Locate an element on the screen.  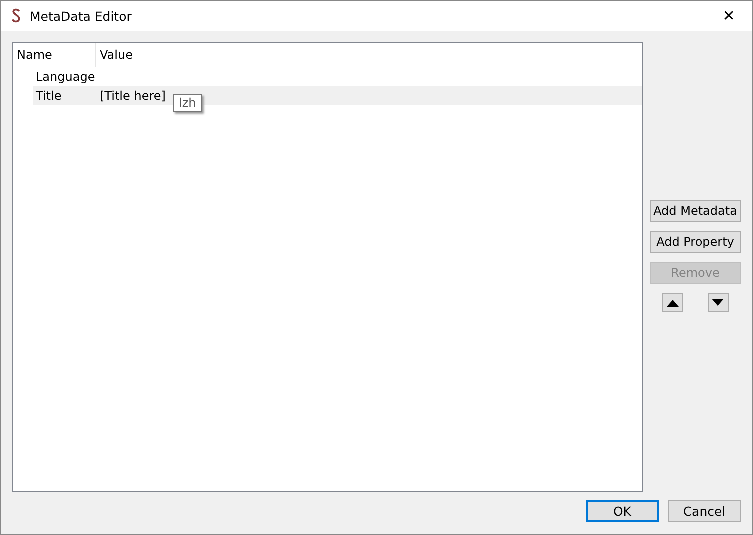
column-header: Name is located at coordinates (54, 55).